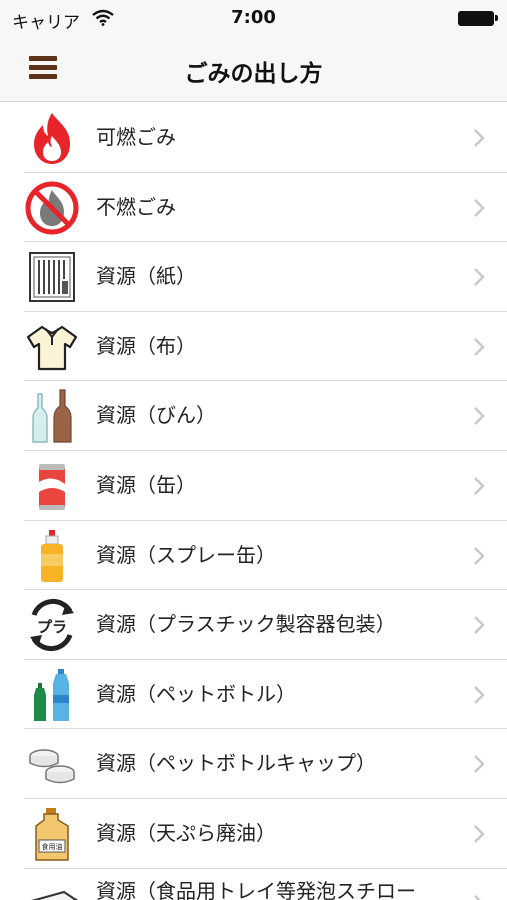 The width and height of the screenshot is (507, 900). I want to click on list-item-nonburnable: 不燃ごみ, so click(253, 208).